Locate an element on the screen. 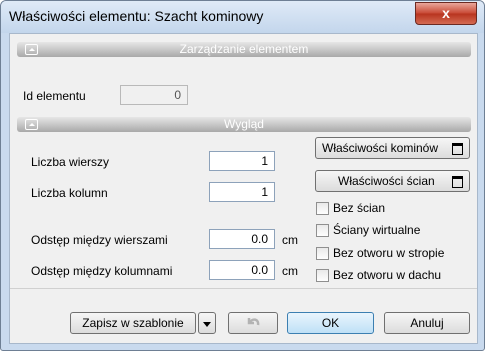  no-walls-label: Bez ścian is located at coordinates (359, 208).